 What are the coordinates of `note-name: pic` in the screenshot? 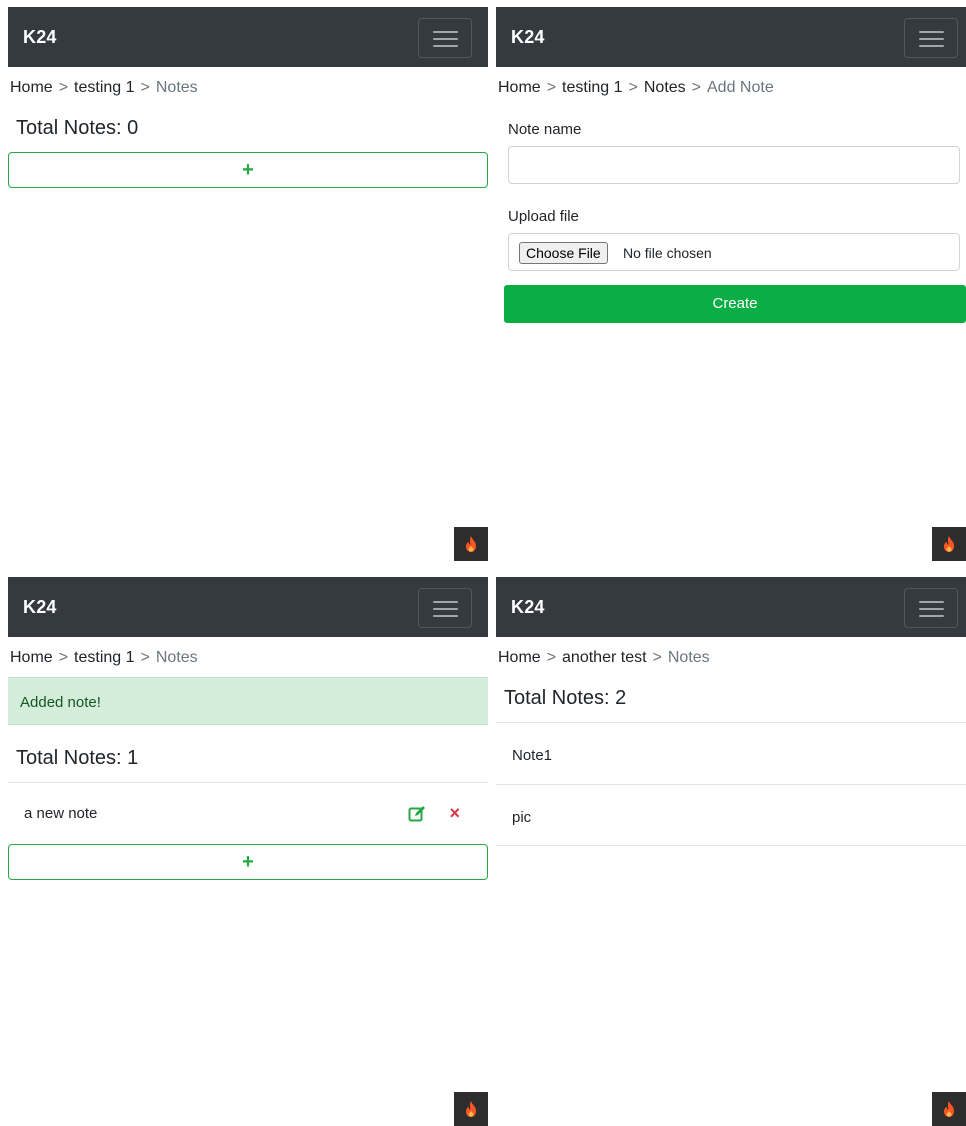 It's located at (522, 817).